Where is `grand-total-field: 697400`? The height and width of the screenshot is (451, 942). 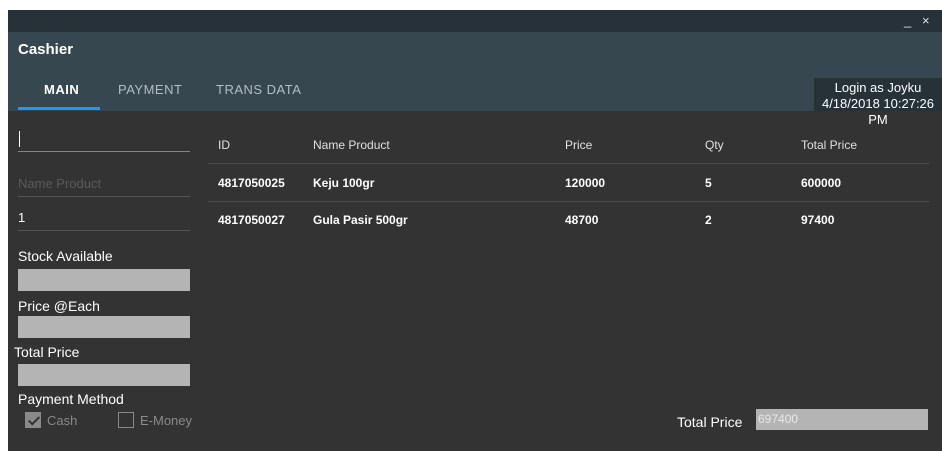
grand-total-field: 697400 is located at coordinates (842, 419).